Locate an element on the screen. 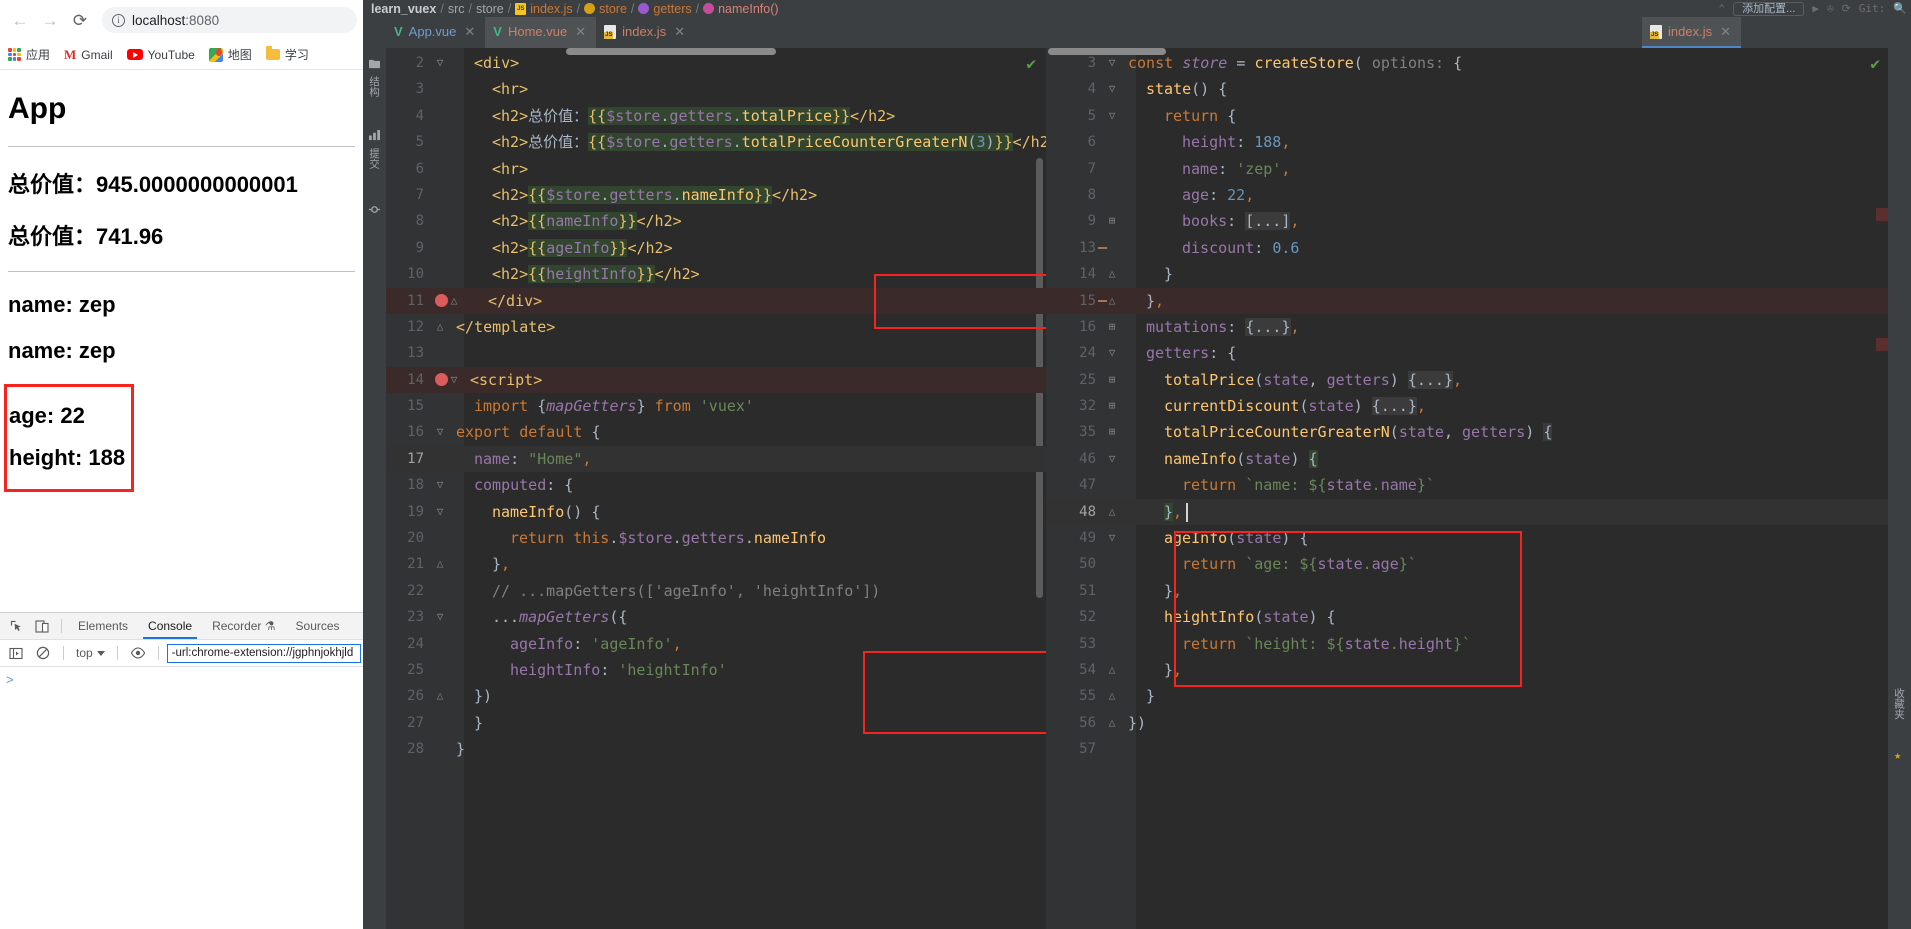 This screenshot has height=929, width=1911. breadcrumb-src: src is located at coordinates (456, 9).